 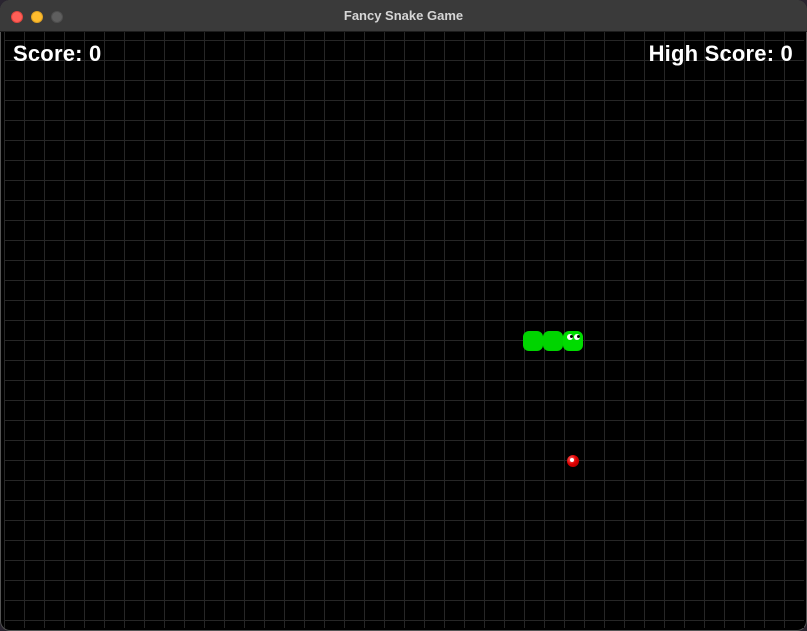 What do you see at coordinates (57, 53) in the screenshot?
I see `score-display: Score: 0` at bounding box center [57, 53].